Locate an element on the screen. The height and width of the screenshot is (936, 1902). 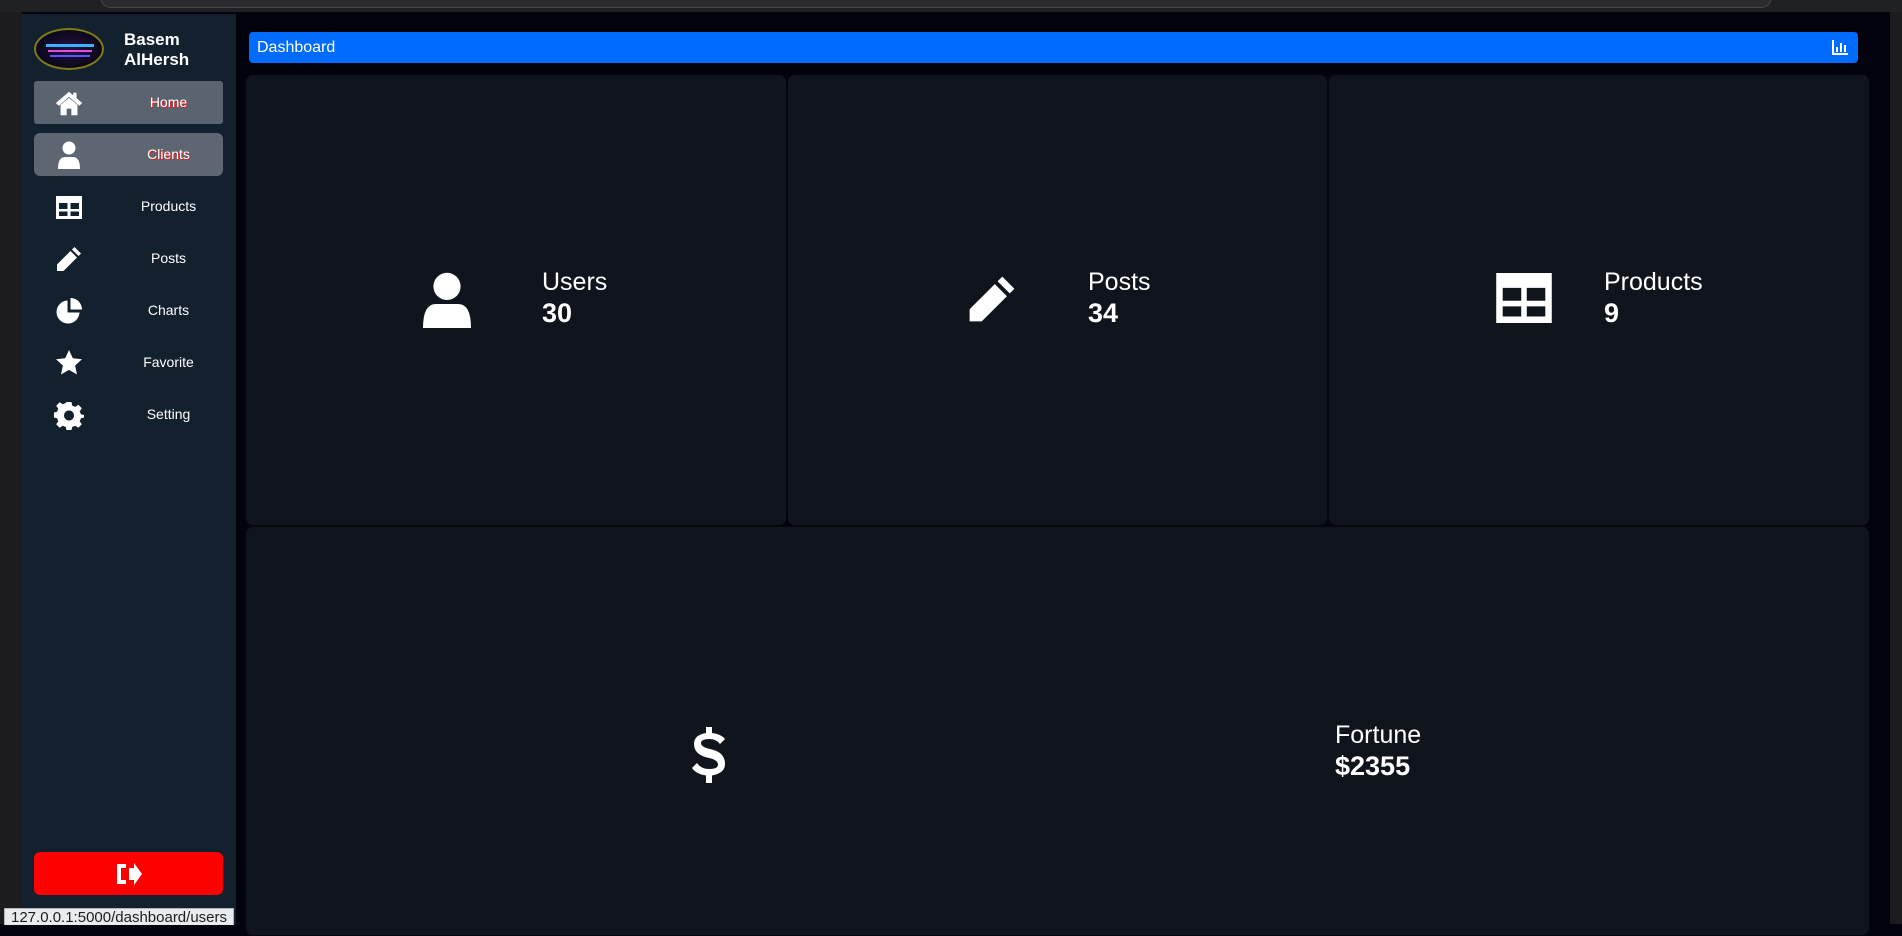
fortune-amount: $2355 is located at coordinates (1373, 766).